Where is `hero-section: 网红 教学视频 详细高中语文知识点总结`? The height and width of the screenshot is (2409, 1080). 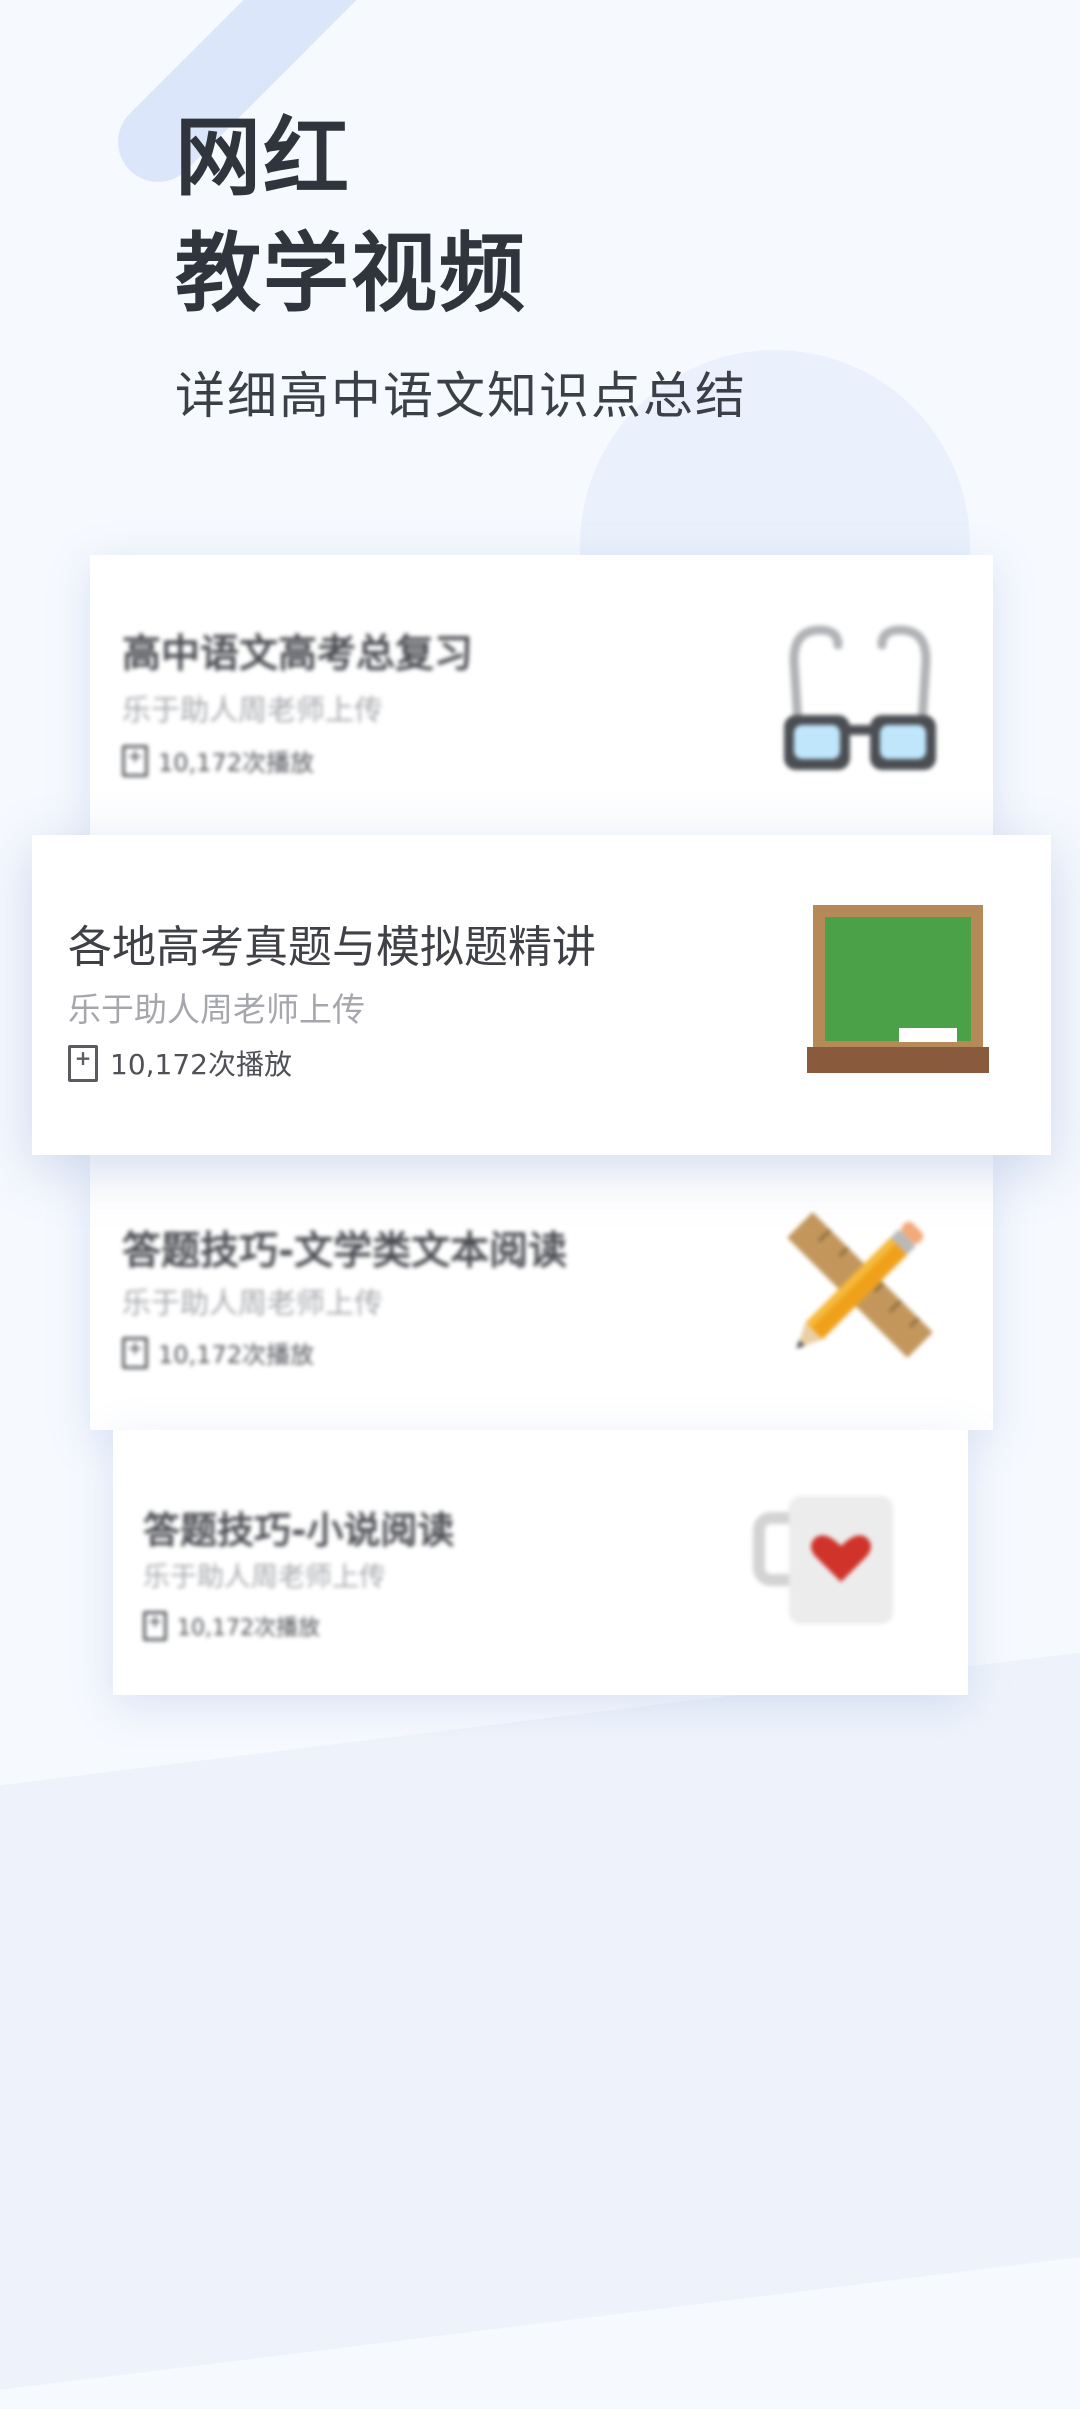 hero-section: 网红 教学视频 详细高中语文知识点总结 is located at coordinates (461, 264).